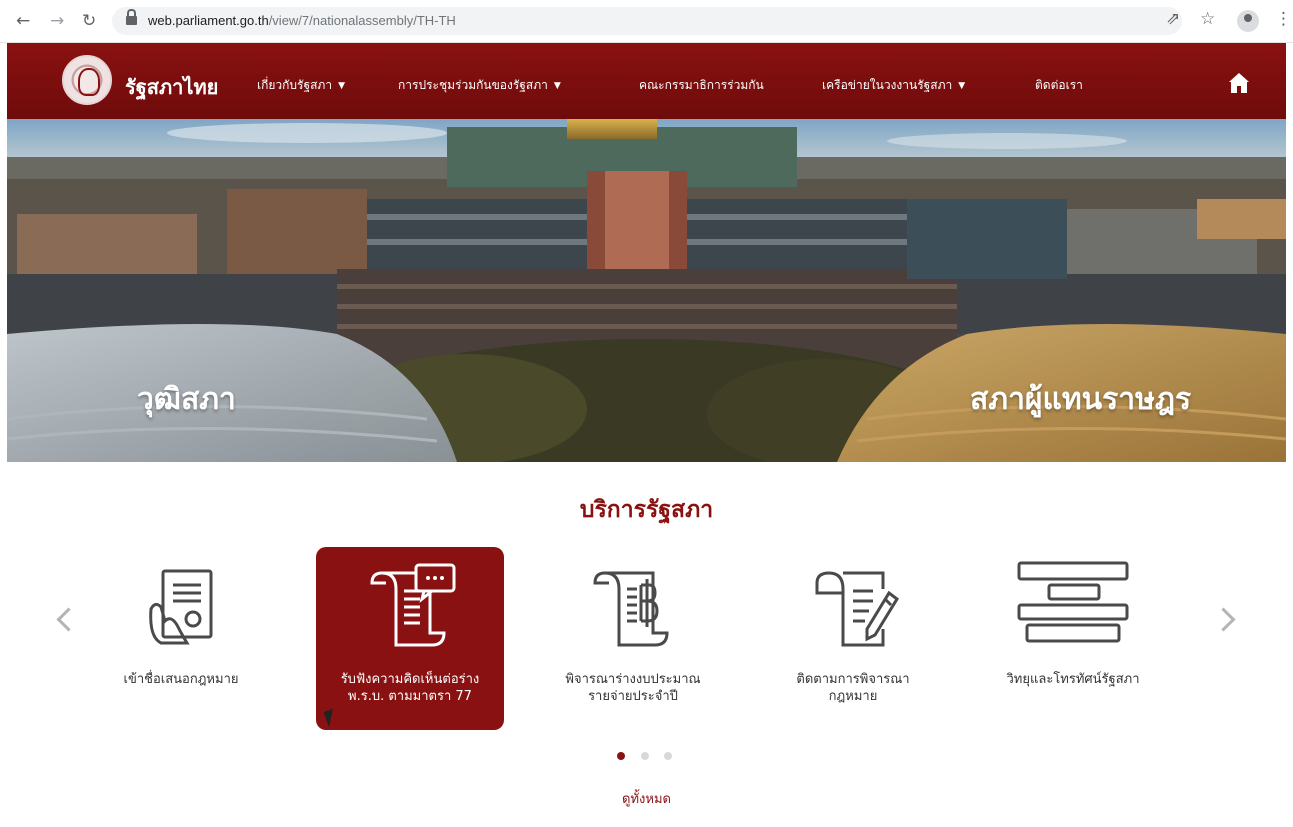 This screenshot has height=827, width=1293. What do you see at coordinates (68, 619) in the screenshot?
I see `carousel-prev-icon` at bounding box center [68, 619].